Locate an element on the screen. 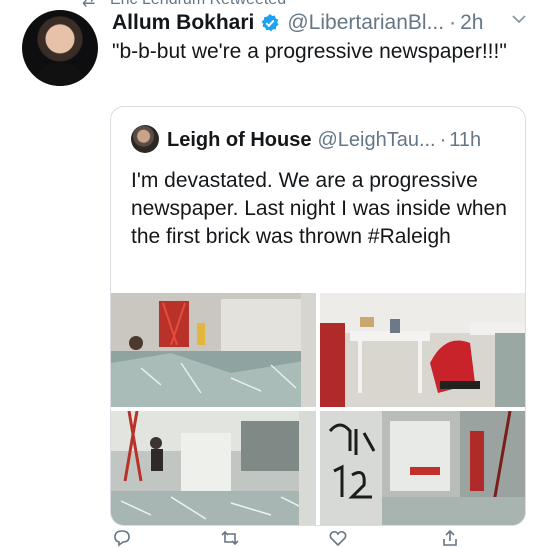 The height and width of the screenshot is (548, 540). reply-icon is located at coordinates (122, 538).